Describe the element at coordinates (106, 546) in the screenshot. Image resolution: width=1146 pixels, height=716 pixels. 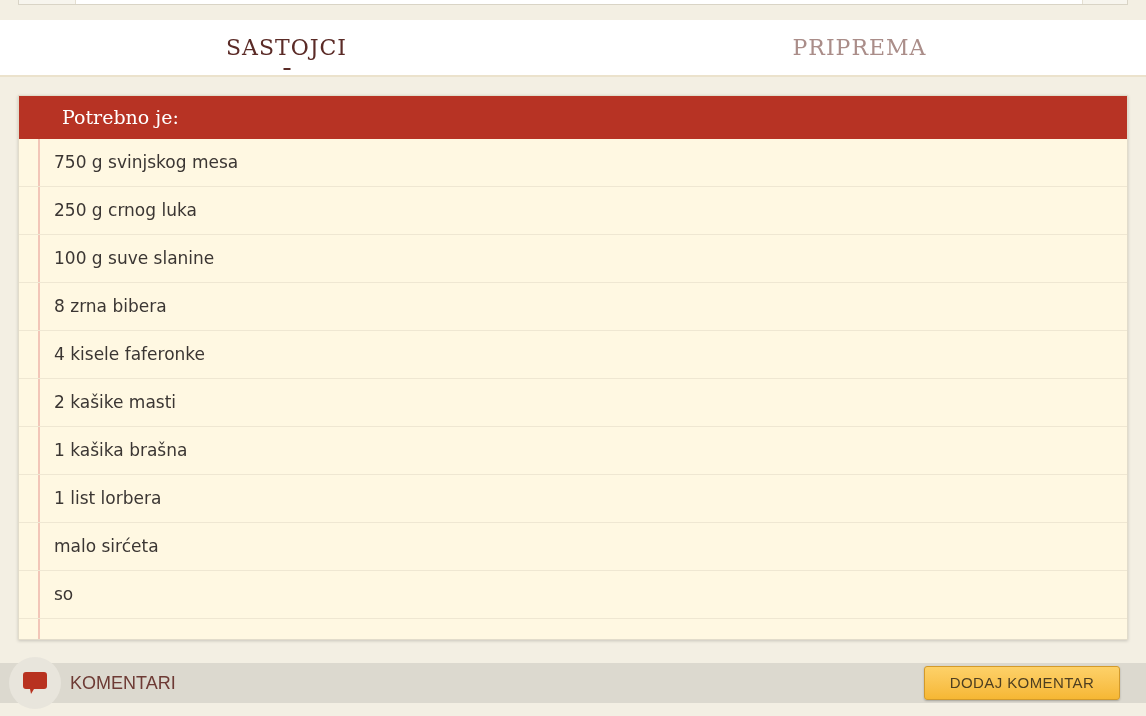
I see `ingredient-item: malo sirćeta` at that location.